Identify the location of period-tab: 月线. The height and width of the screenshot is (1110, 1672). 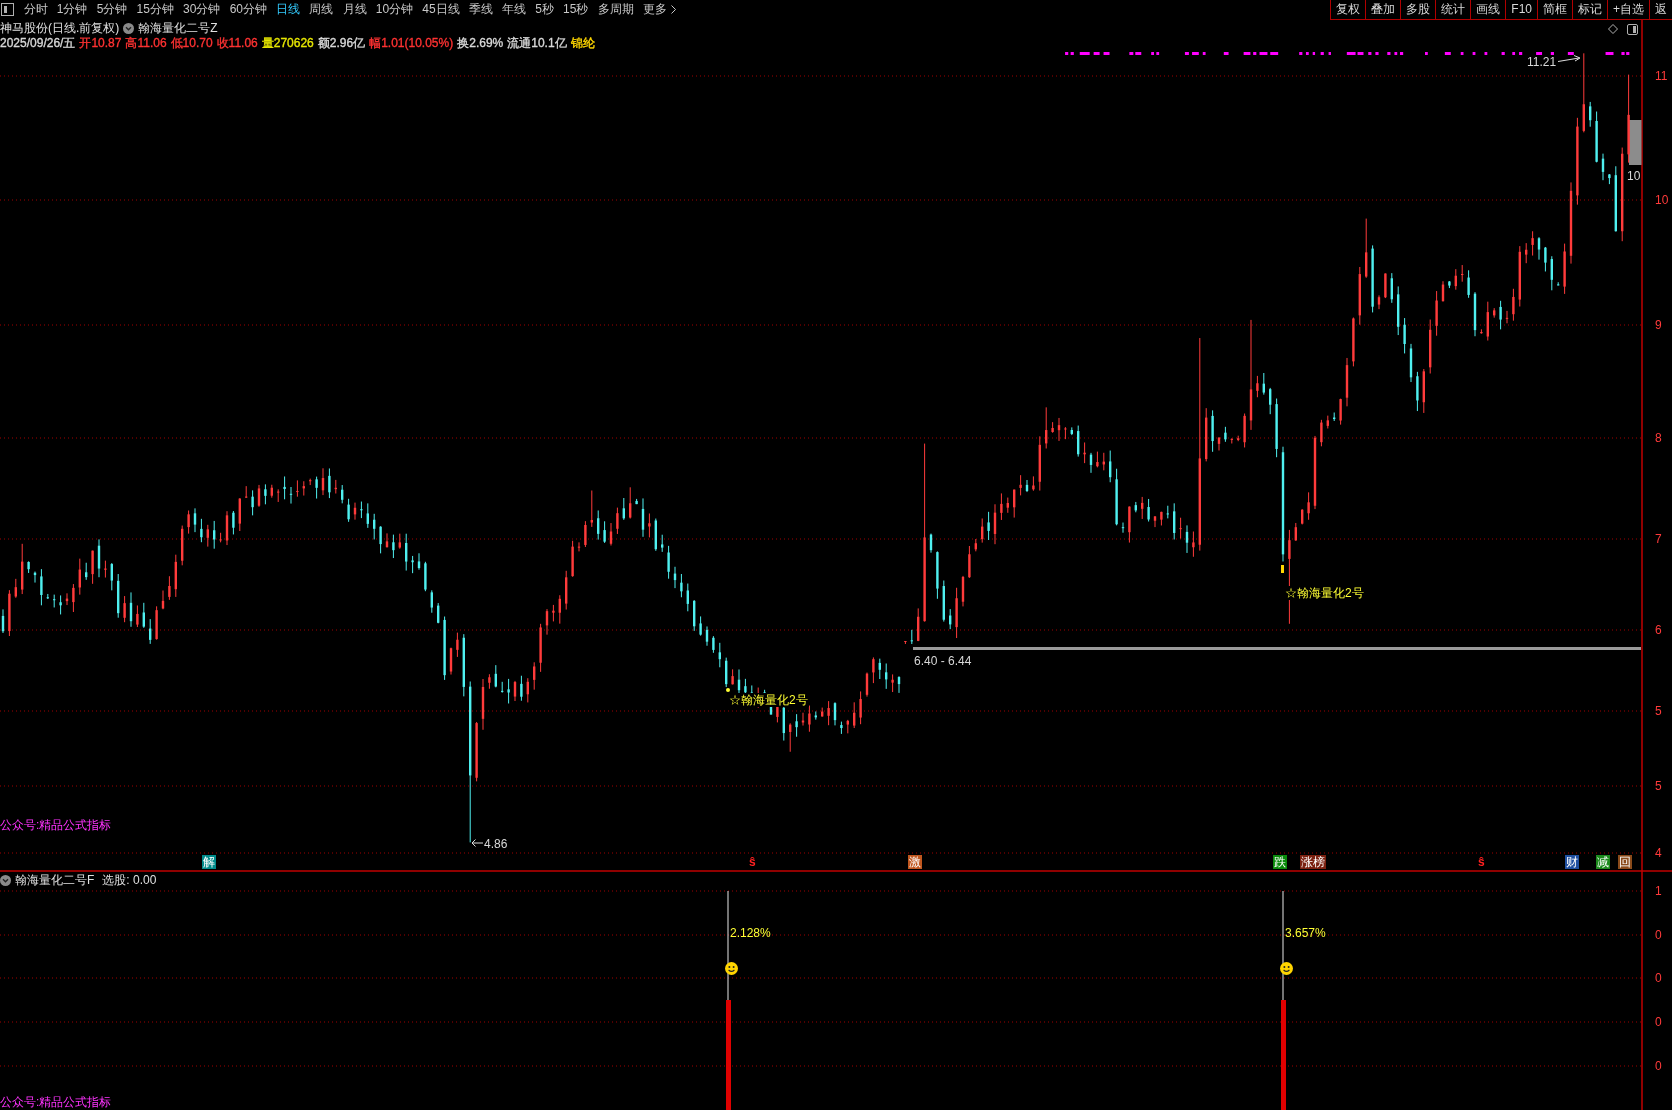
(354, 9).